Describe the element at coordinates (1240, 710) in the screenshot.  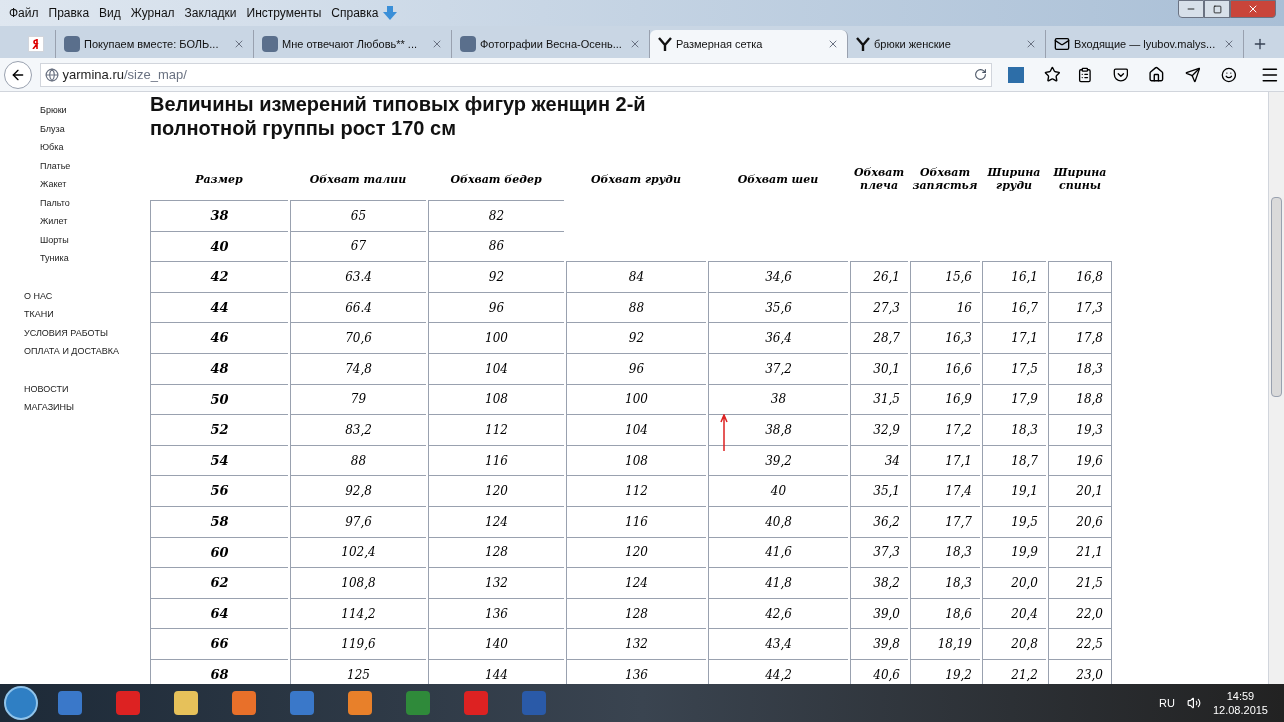
I see `clock-date: 12.08.2015` at that location.